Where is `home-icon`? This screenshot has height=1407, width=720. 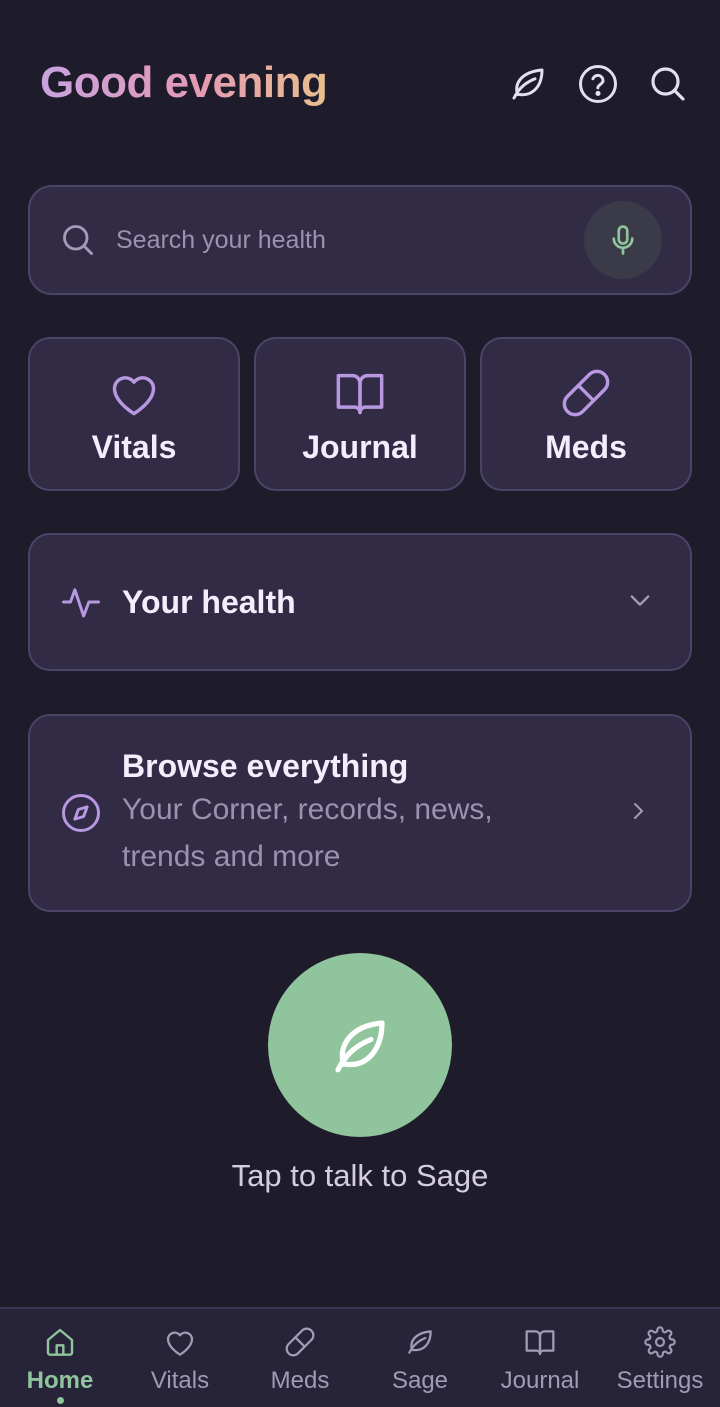 home-icon is located at coordinates (60, 1342).